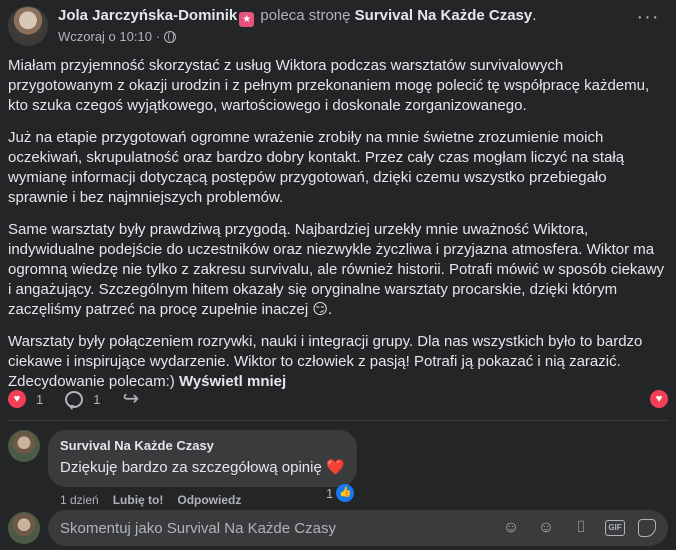  Describe the element at coordinates (345, 493) in the screenshot. I see `thumbs-up-icon: 👍` at that location.